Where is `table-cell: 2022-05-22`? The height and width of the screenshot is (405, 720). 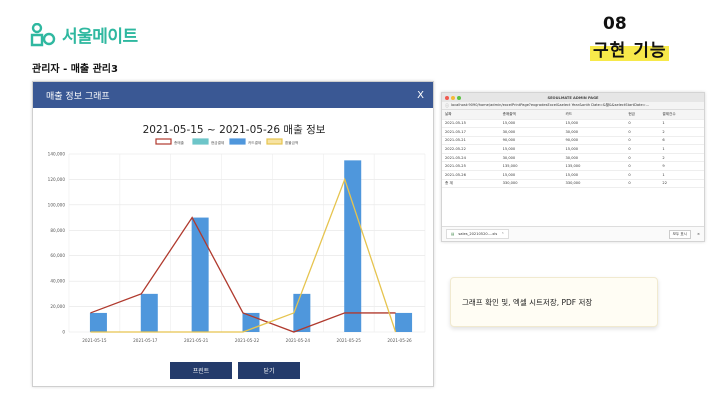 table-cell: 2022-05-22 is located at coordinates (471, 149).